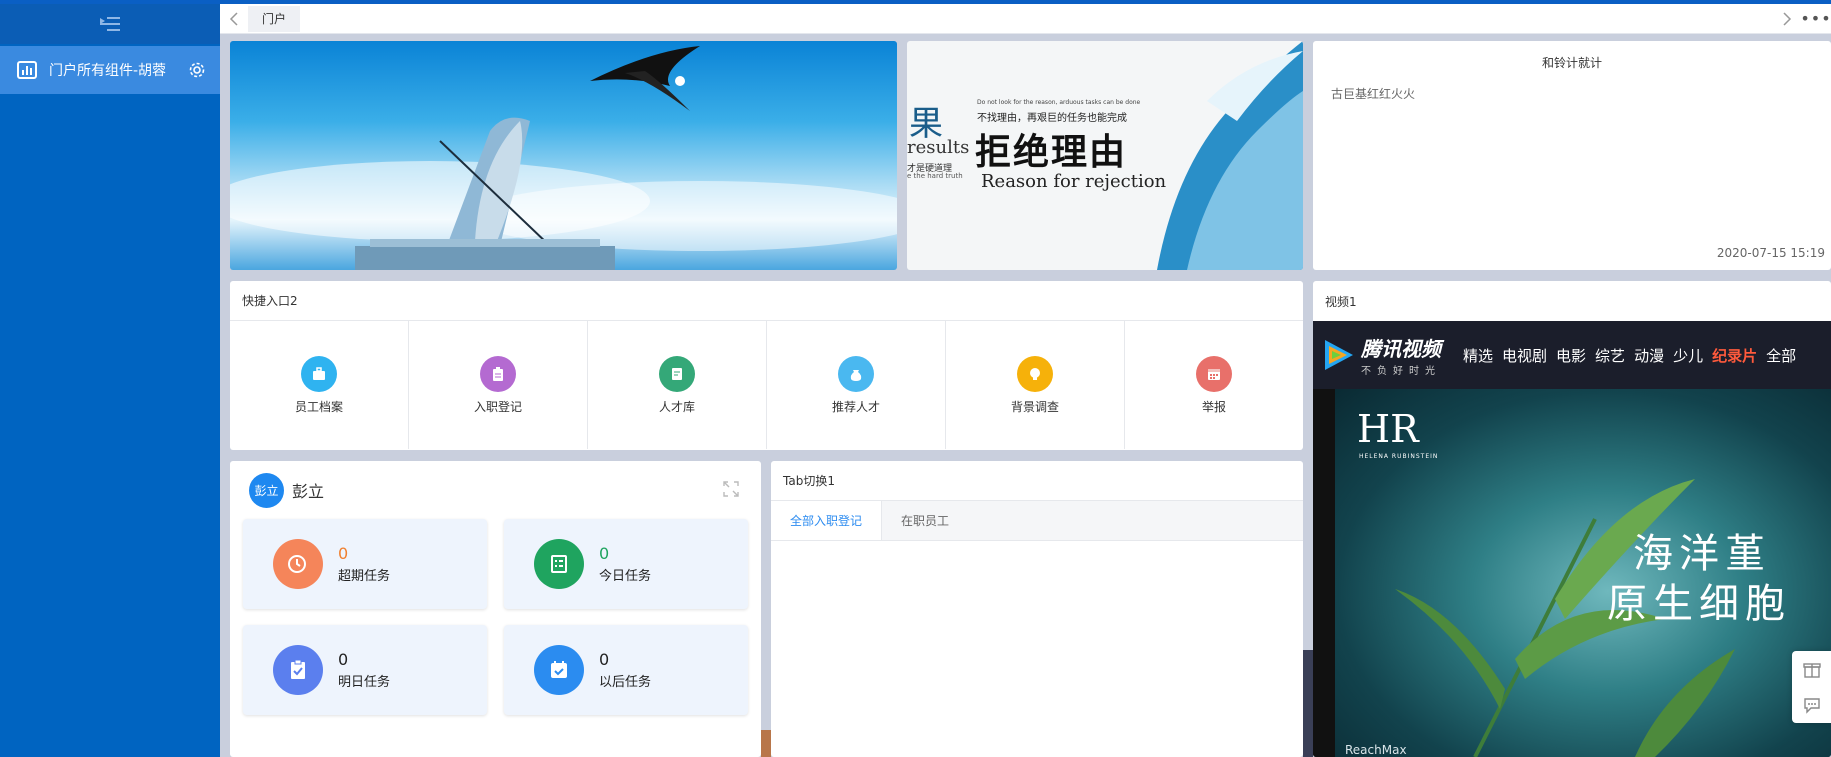  I want to click on clock-icon, so click(298, 564).